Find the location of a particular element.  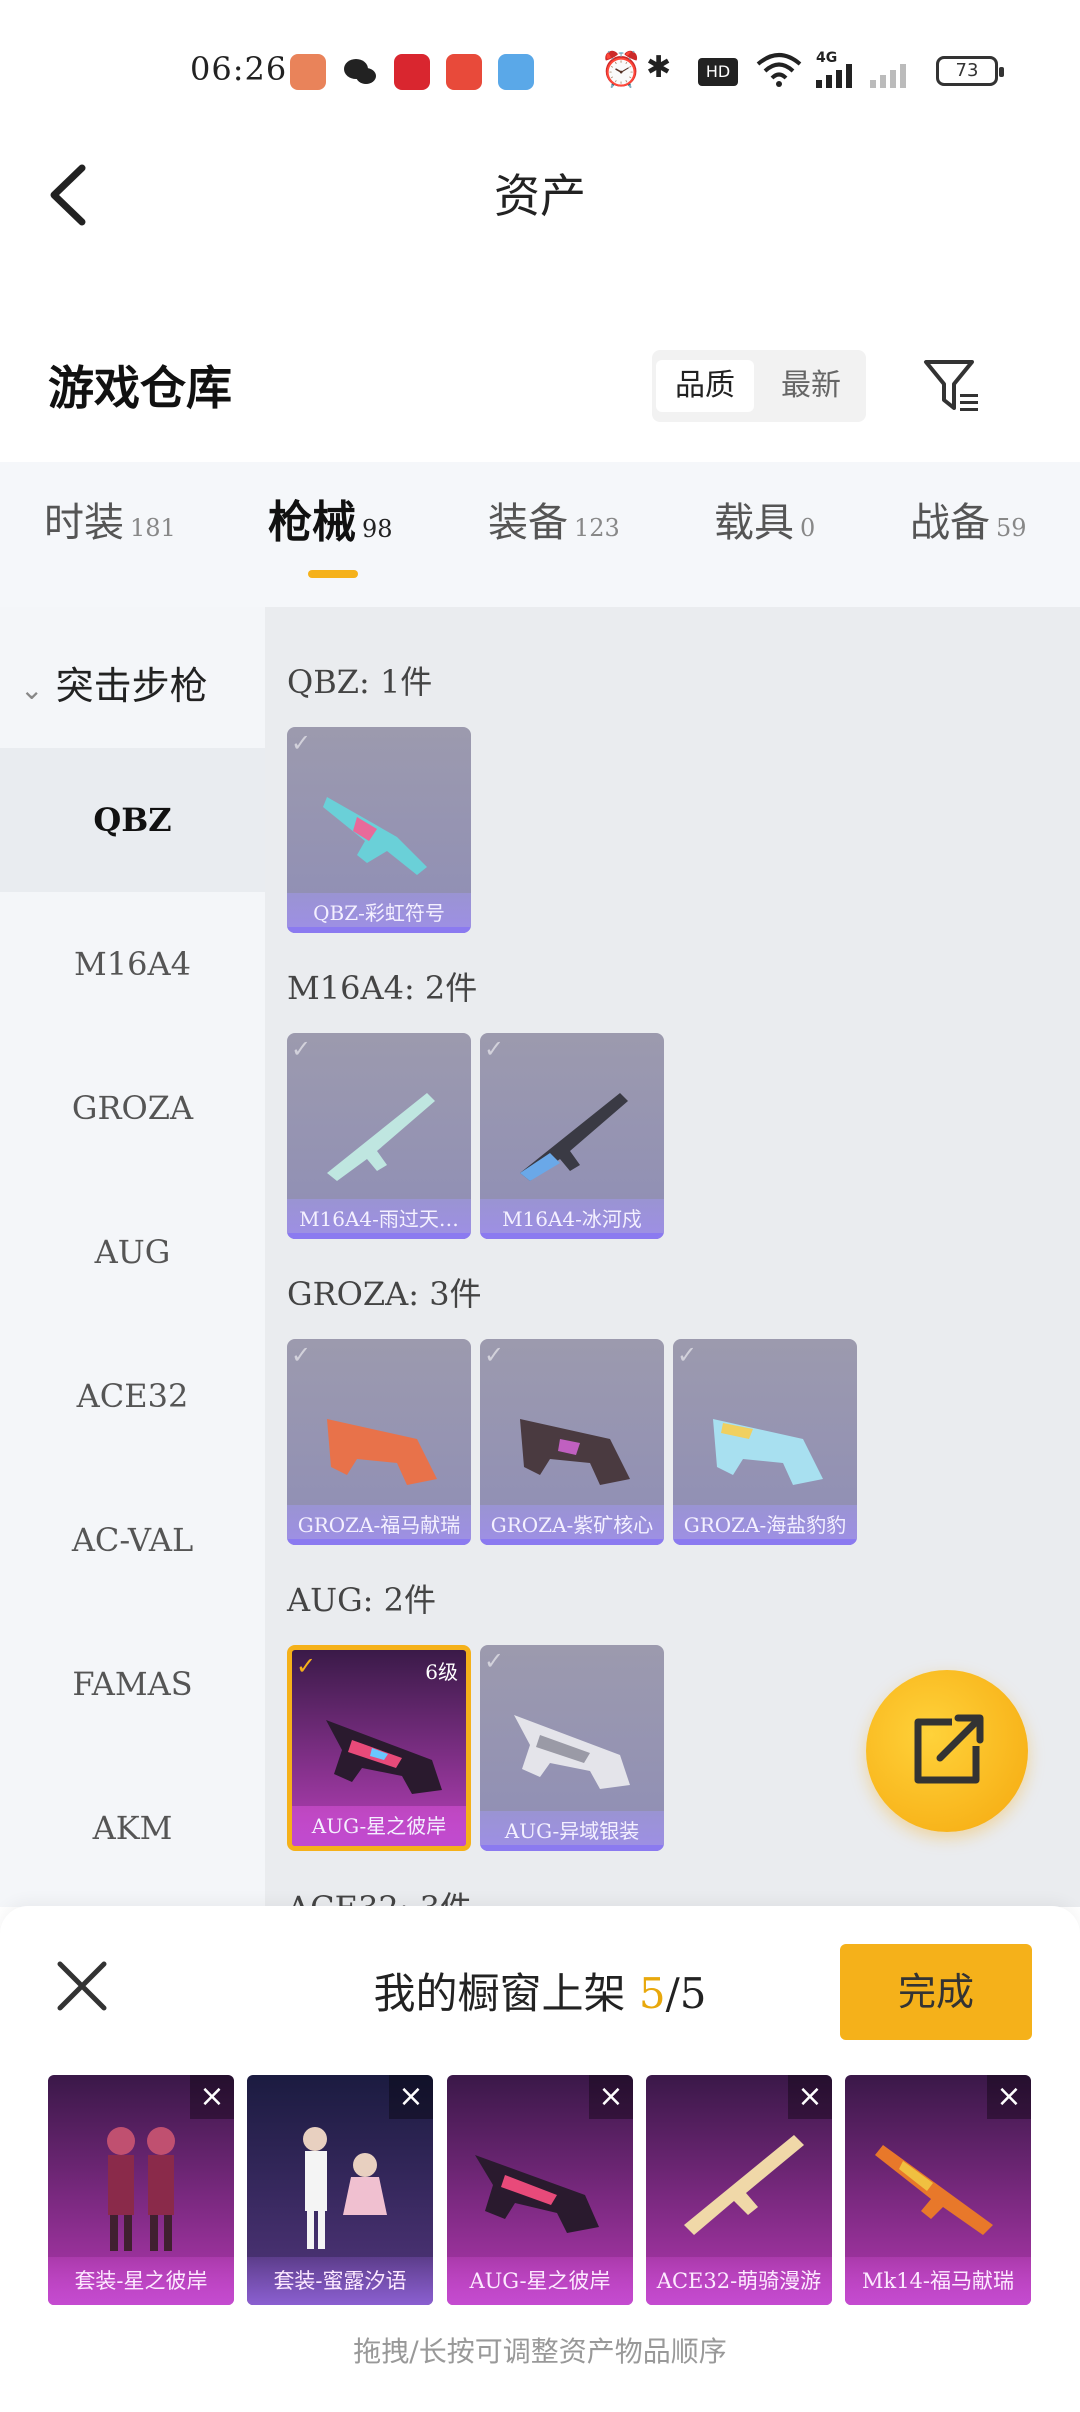

weapon-card: ✓ GROZA-海盐豹豹 is located at coordinates (765, 1442).